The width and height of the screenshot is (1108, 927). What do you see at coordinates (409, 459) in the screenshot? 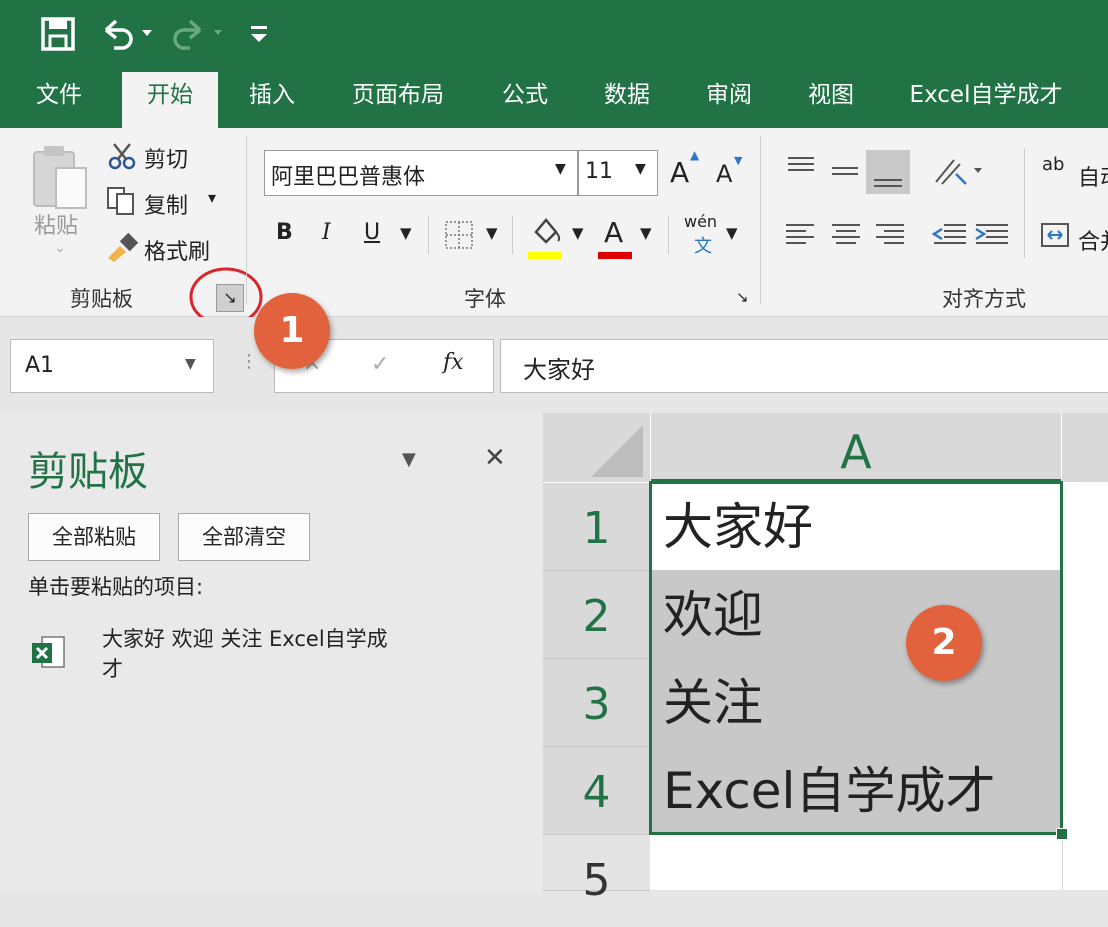
I see `pane-options-dropdown-icon: ▼` at bounding box center [409, 459].